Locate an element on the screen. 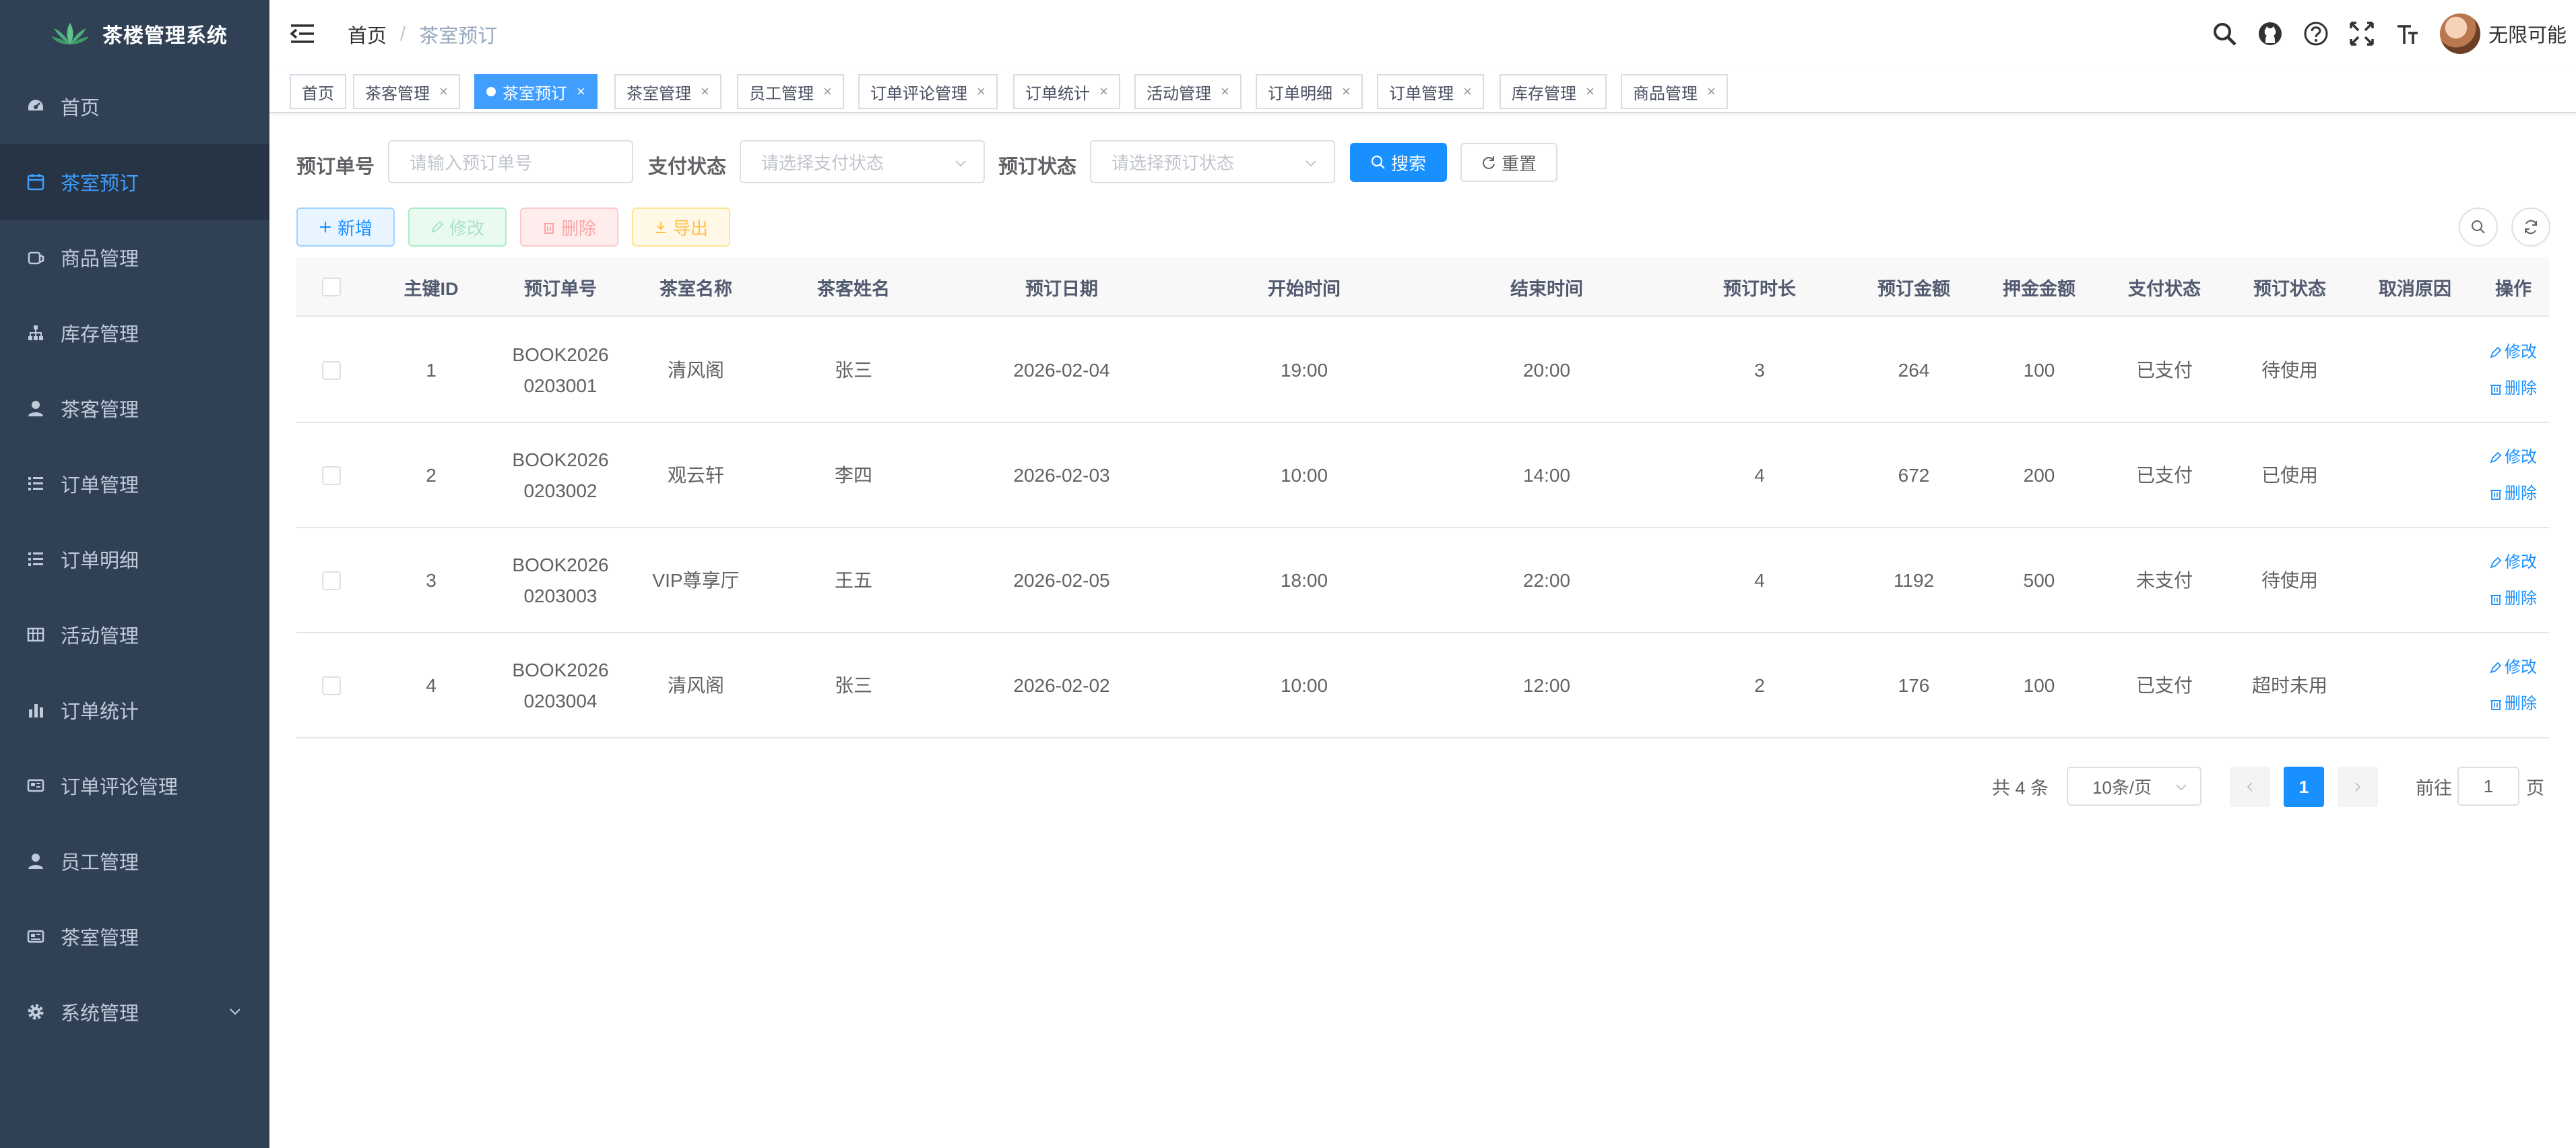  column-header: 取消原因 is located at coordinates (2415, 287).